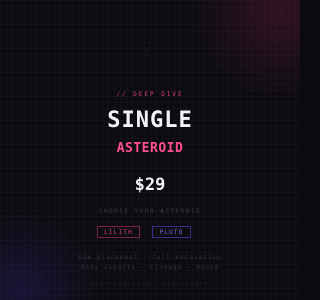 The height and width of the screenshot is (300, 320). Describe the element at coordinates (150, 211) in the screenshot. I see `choose-asteroid-label: CHOOSE YOUR ASTEROID` at that location.